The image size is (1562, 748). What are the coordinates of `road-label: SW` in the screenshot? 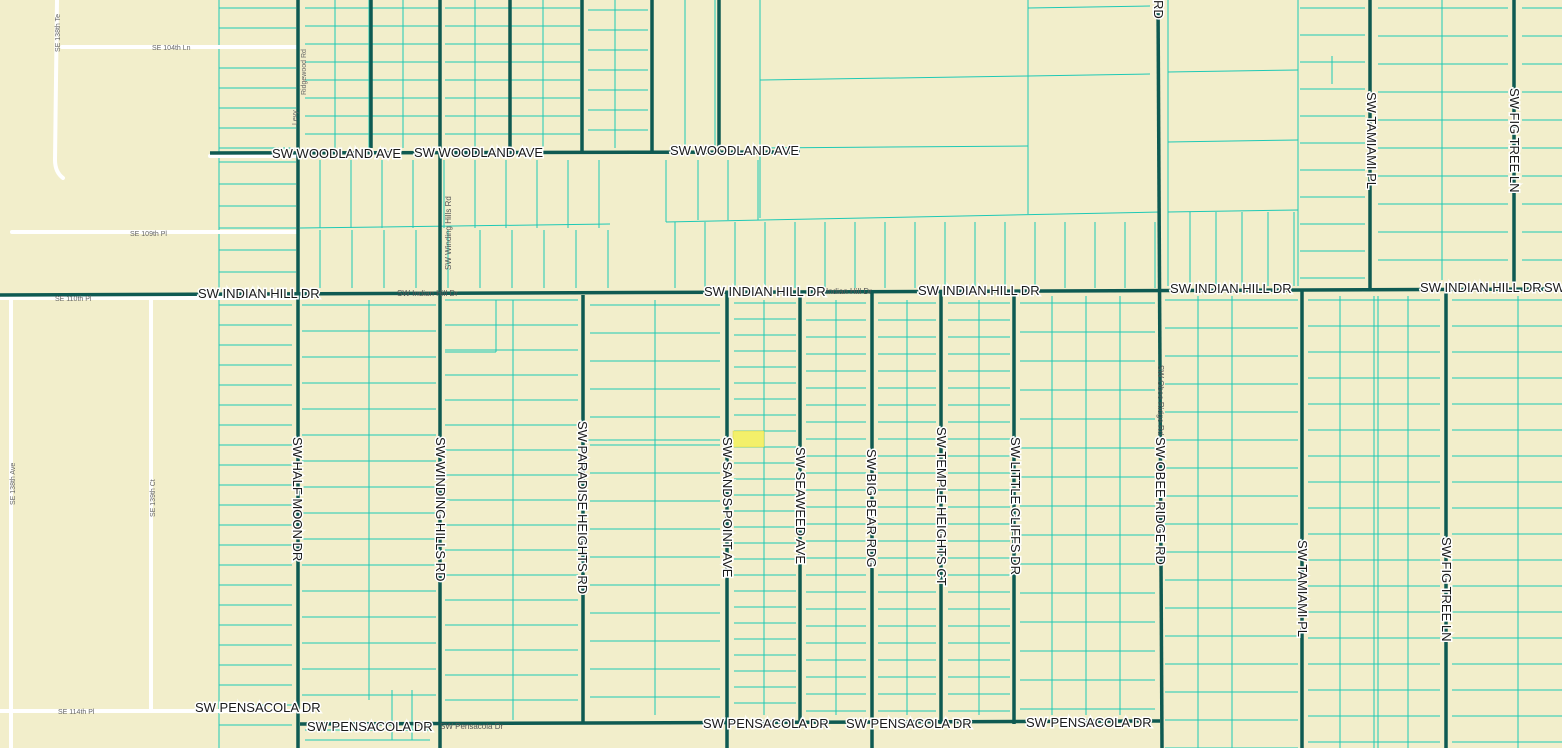 It's located at (1553, 287).